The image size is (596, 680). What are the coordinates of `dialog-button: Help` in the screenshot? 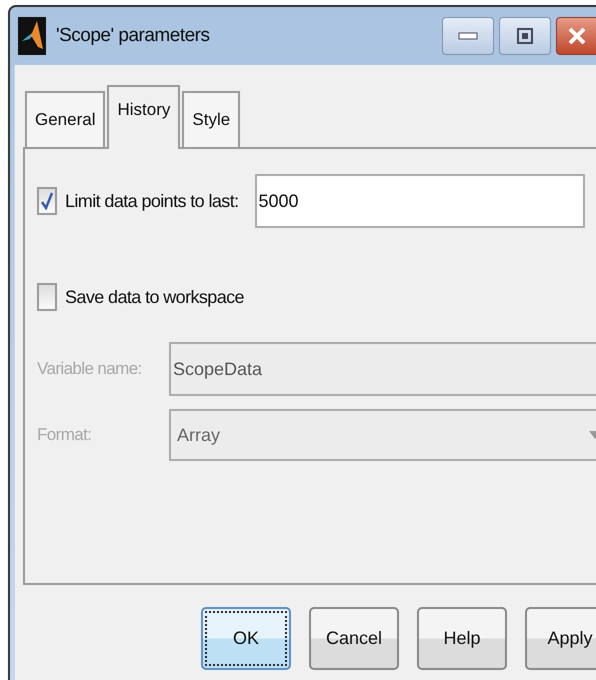 It's located at (462, 638).